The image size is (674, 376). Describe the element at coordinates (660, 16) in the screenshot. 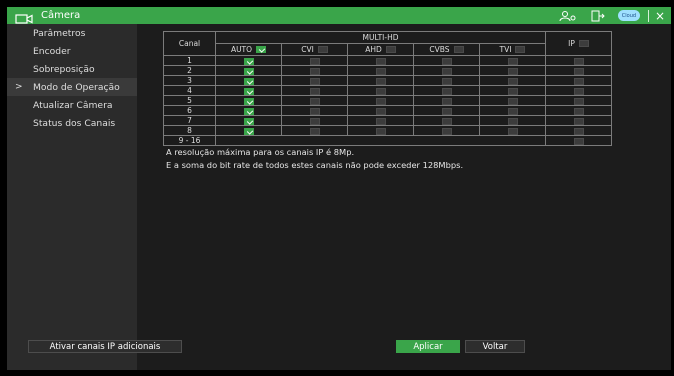

I see `close-icon: ×` at that location.